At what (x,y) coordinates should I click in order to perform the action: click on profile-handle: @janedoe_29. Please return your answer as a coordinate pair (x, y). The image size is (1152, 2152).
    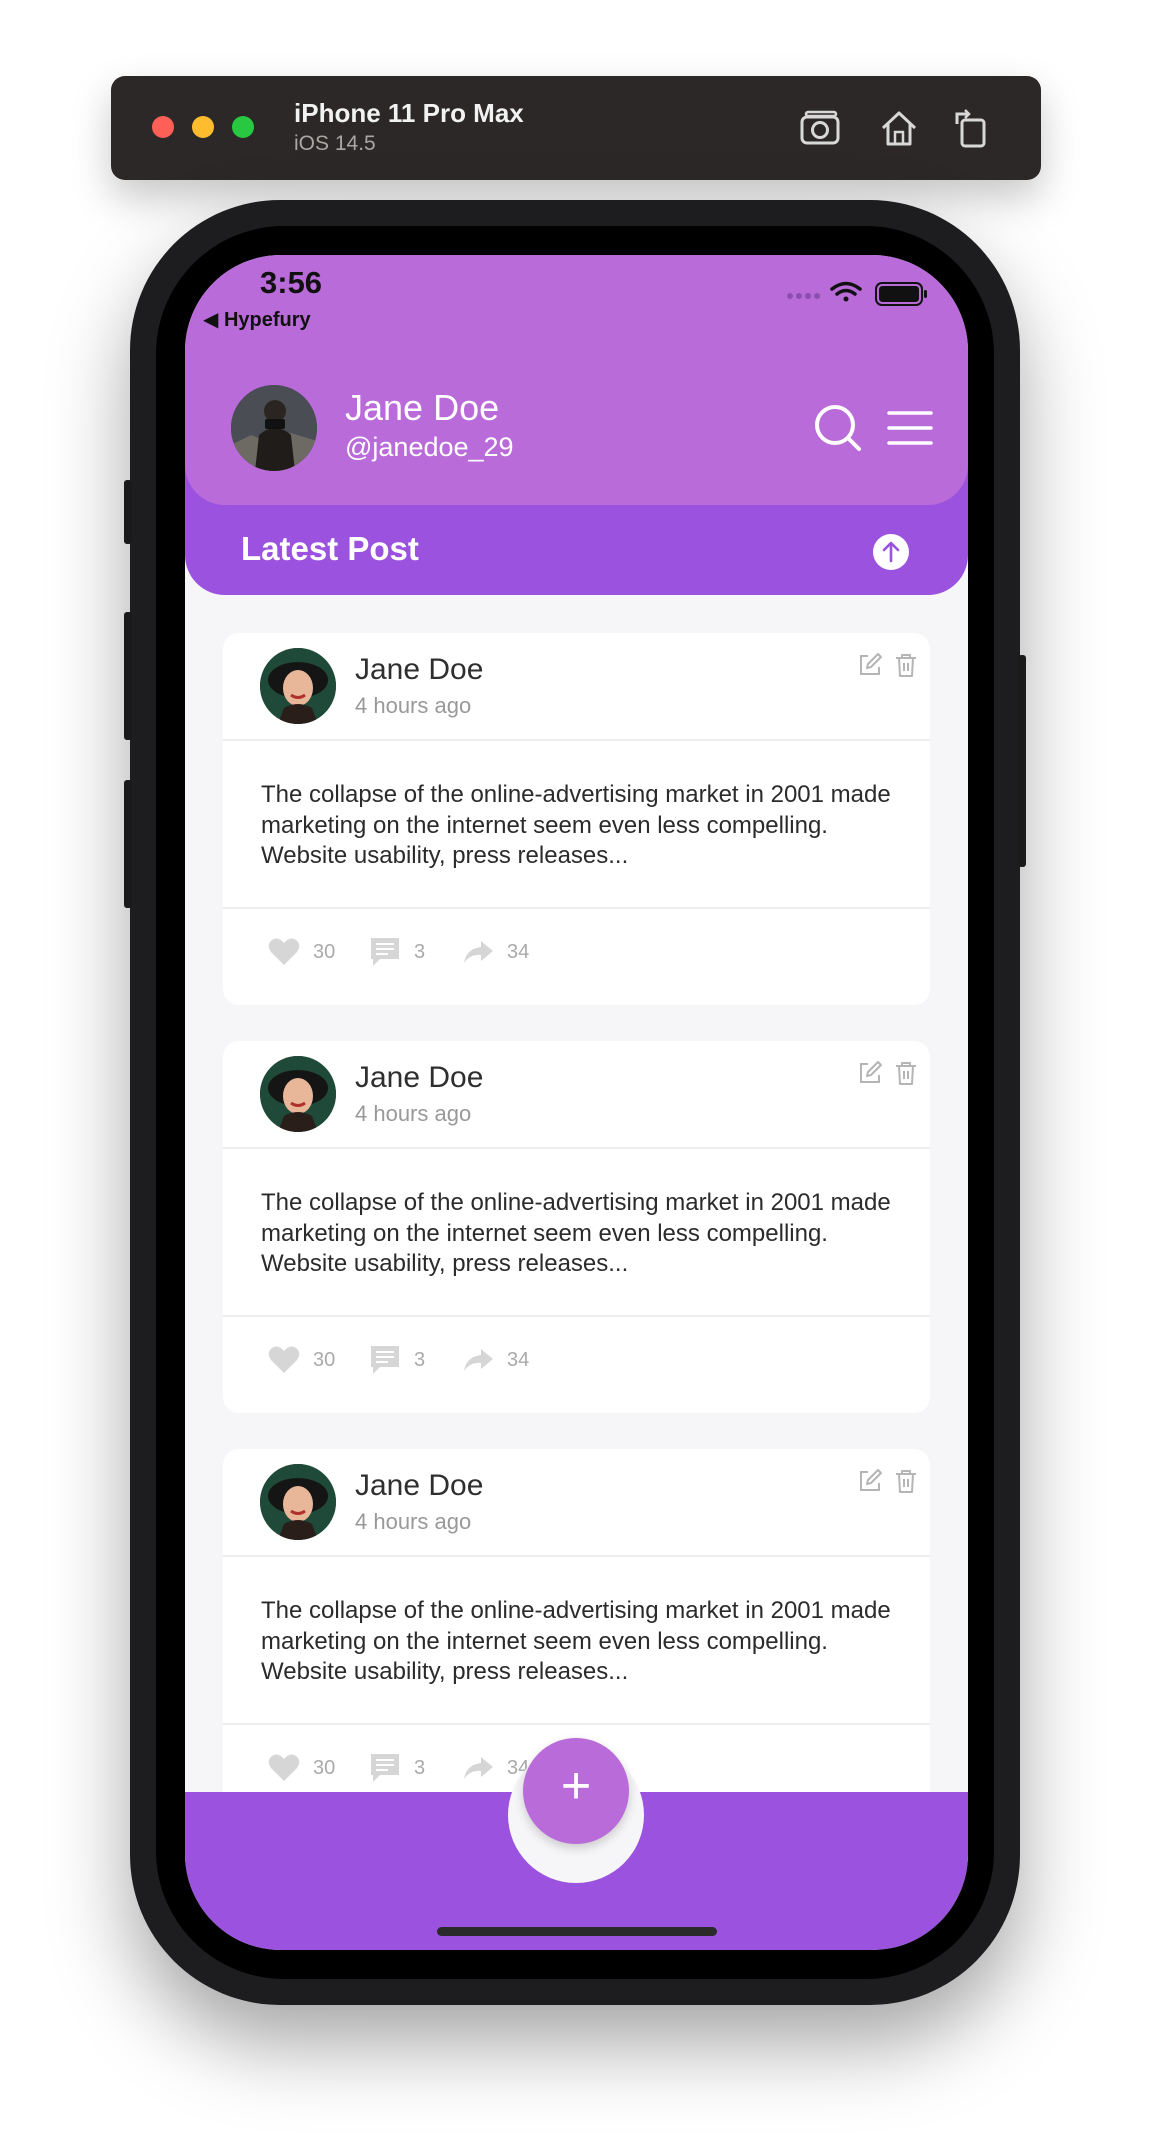
    Looking at the image, I should click on (429, 447).